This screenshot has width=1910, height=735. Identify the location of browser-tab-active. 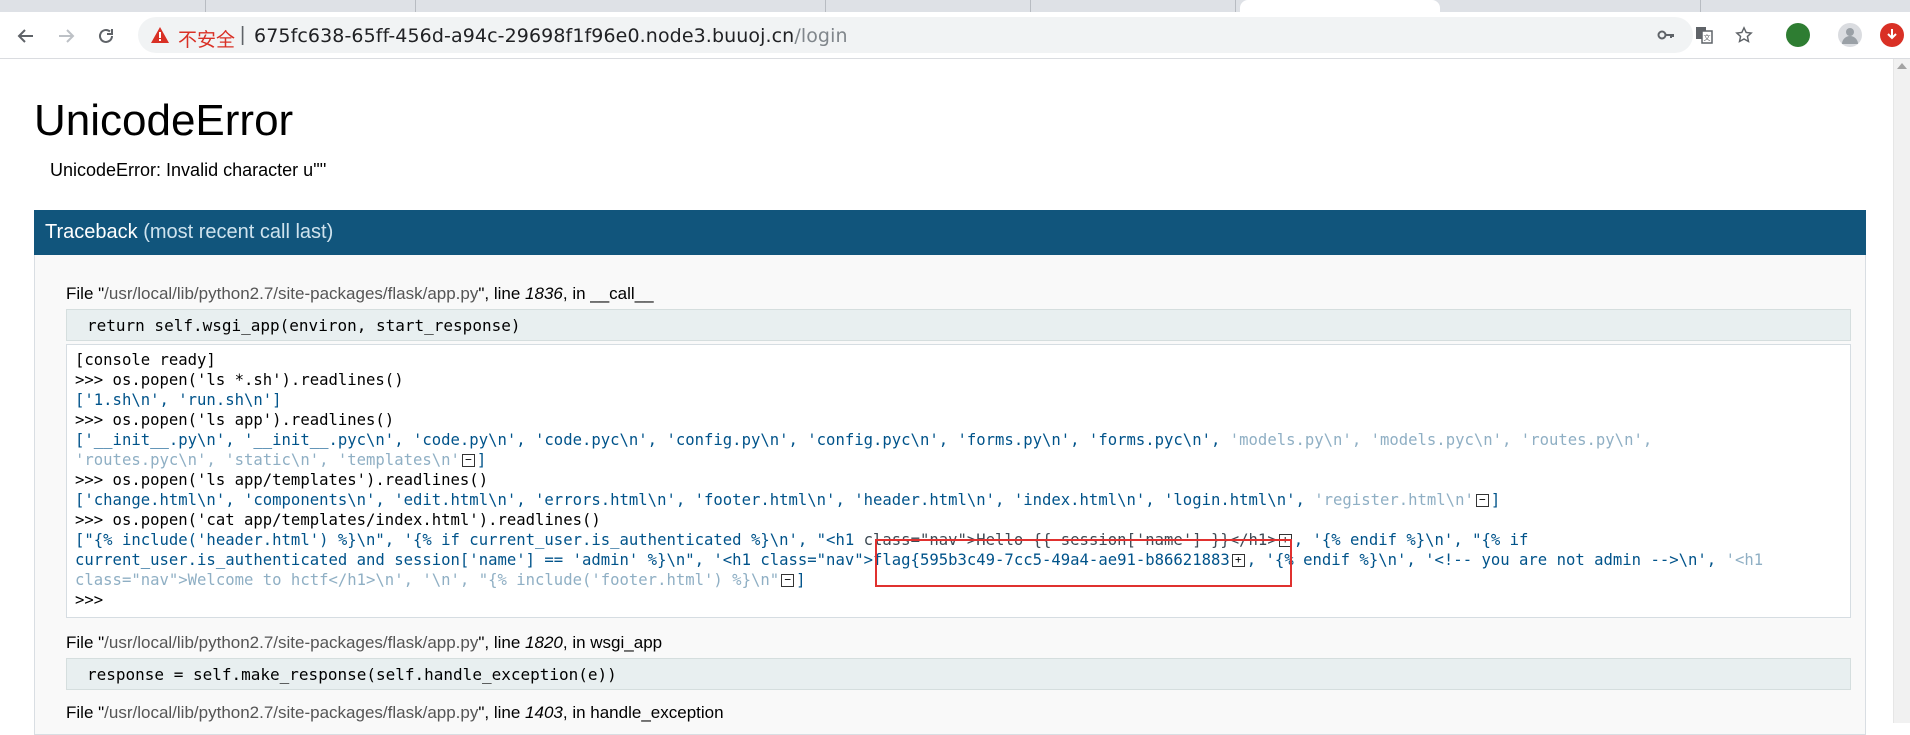
(1340, 6).